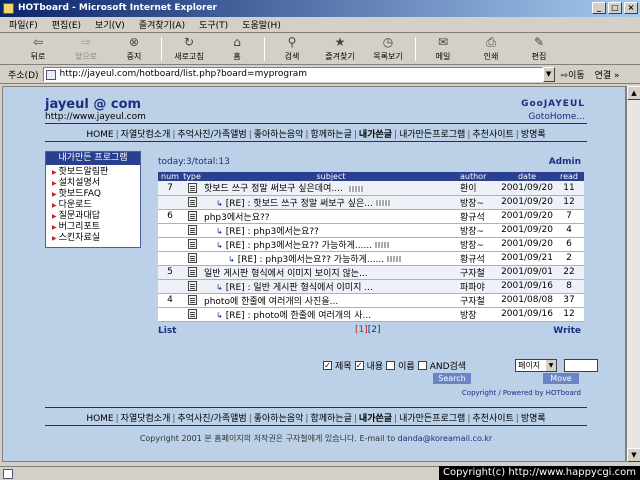  Describe the element at coordinates (94, 216) in the screenshot. I see `sidebar-item: 질문과대답` at that location.